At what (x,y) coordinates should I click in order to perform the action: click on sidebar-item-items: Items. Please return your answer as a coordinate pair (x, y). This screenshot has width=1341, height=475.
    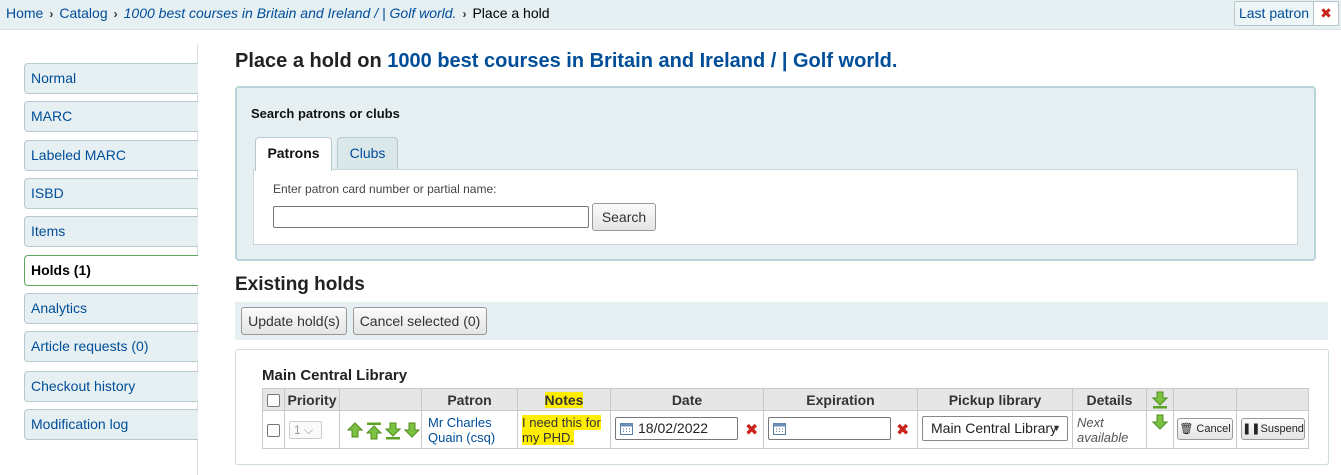
    Looking at the image, I should click on (111, 231).